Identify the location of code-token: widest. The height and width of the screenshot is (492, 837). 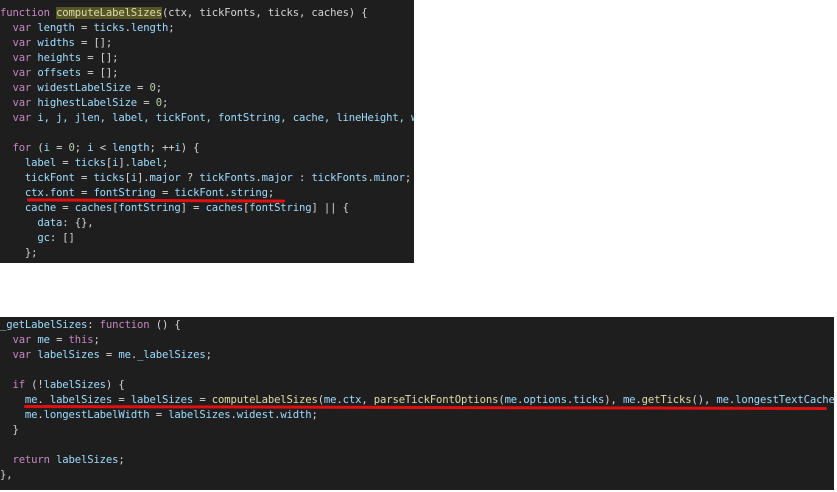
(255, 415).